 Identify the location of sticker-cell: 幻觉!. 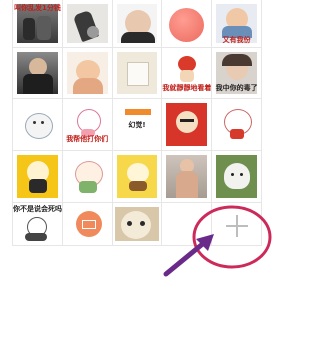
(137, 125).